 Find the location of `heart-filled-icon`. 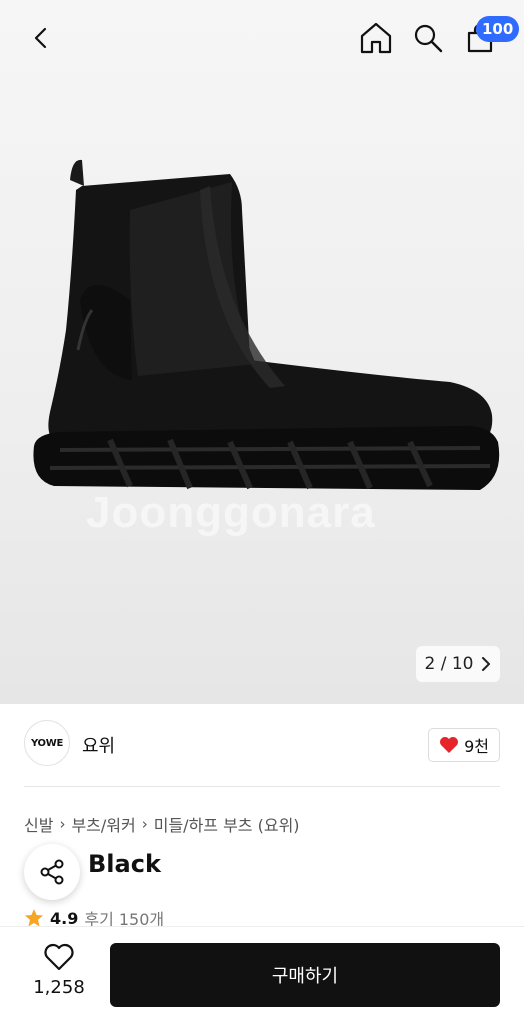

heart-filled-icon is located at coordinates (449, 745).